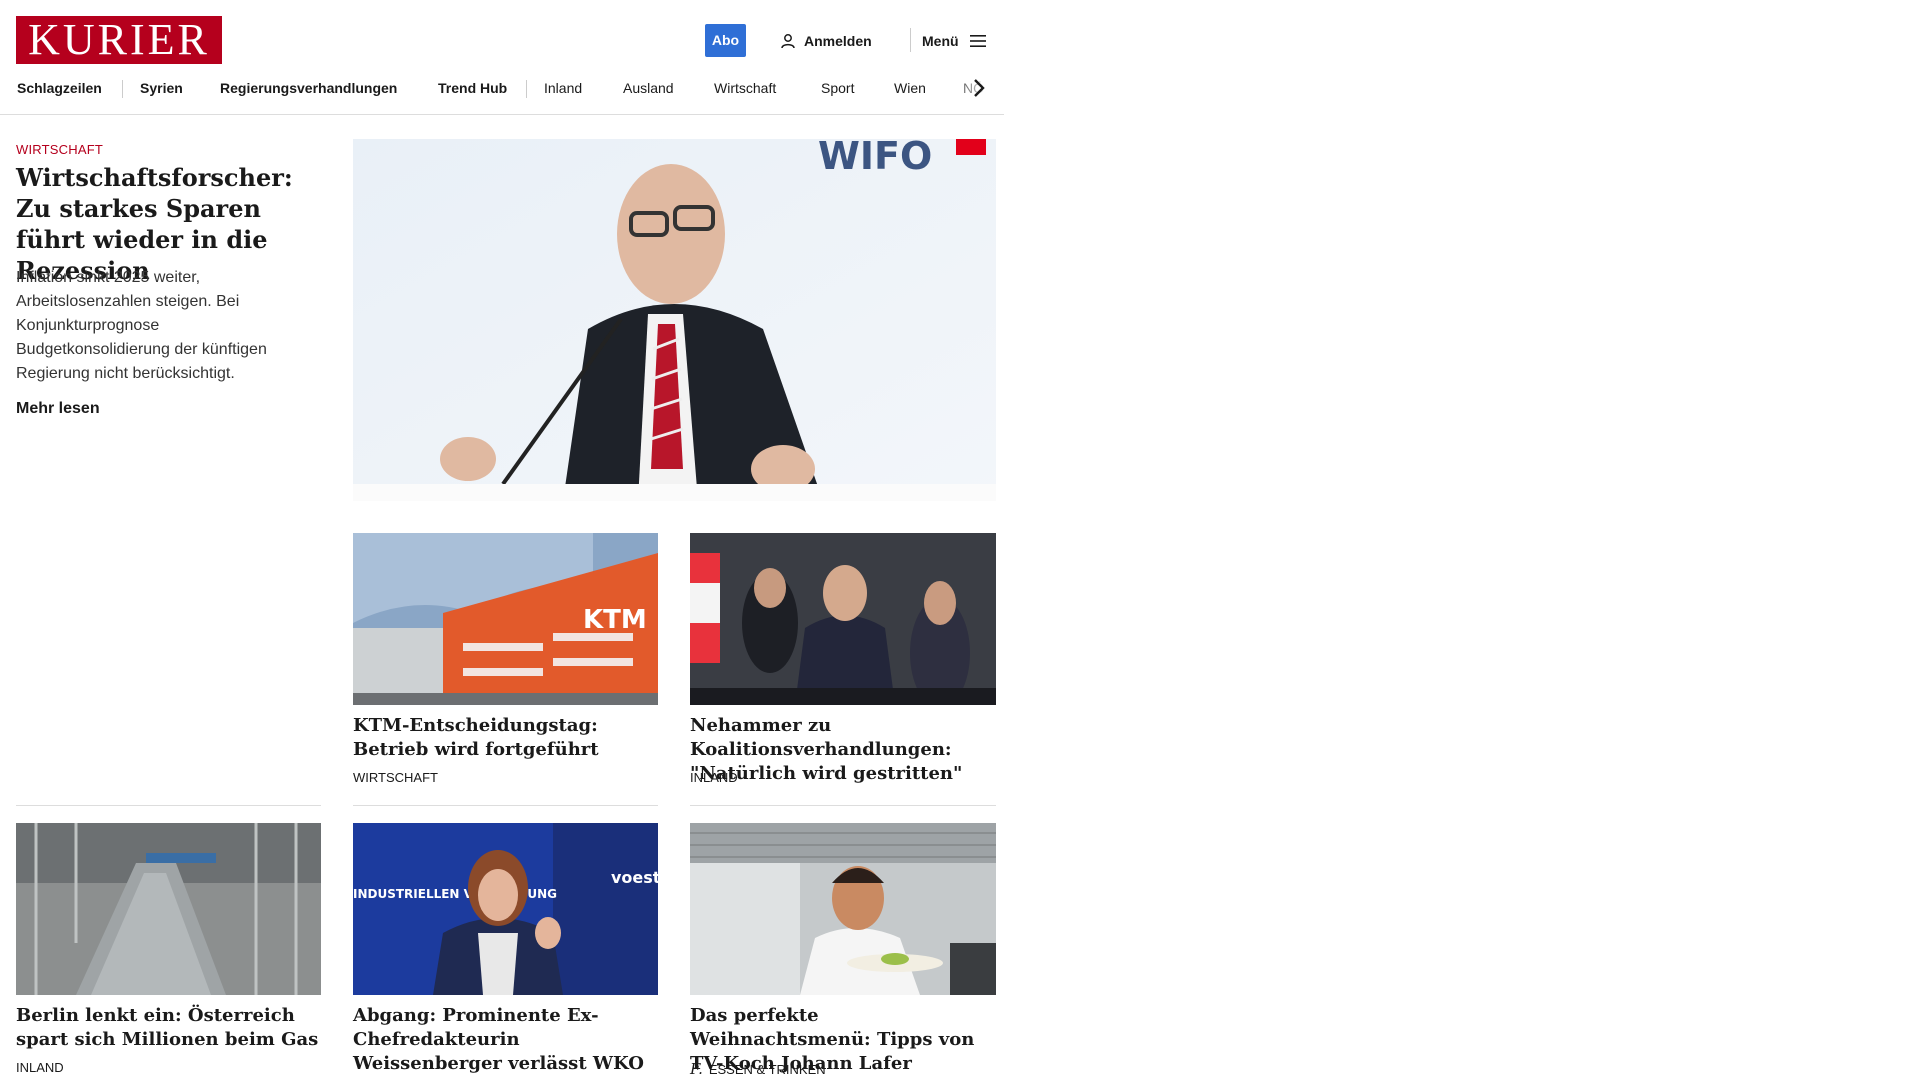 Image resolution: width=1920 pixels, height=1080 pixels. Describe the element at coordinates (615, 620) in the screenshot. I see `card-image-text-ktm: KTM` at that location.